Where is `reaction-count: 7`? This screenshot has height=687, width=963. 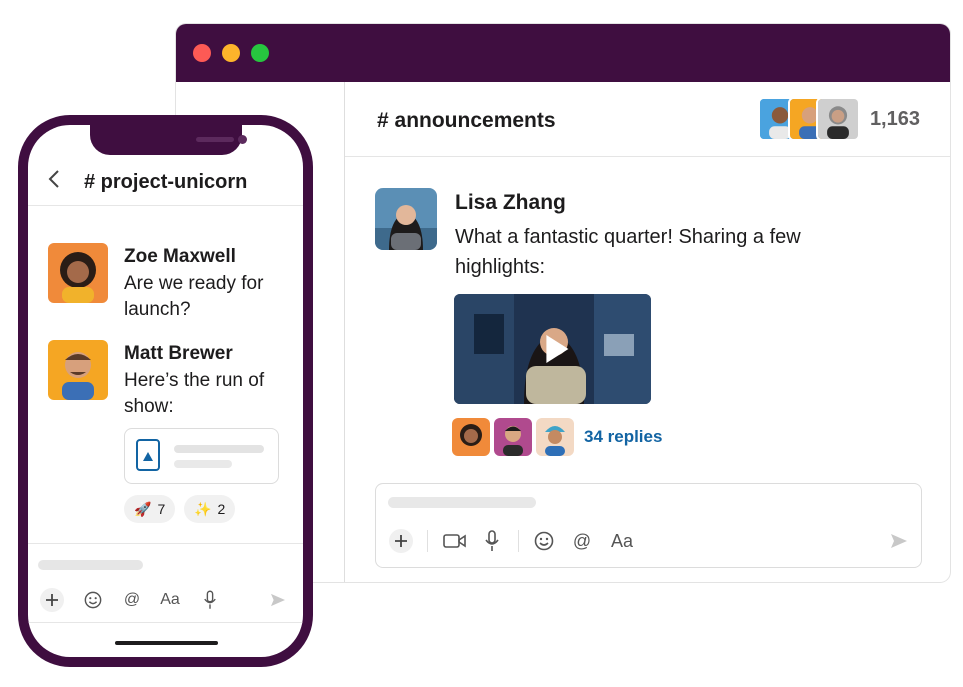
reaction-count: 7 is located at coordinates (161, 509).